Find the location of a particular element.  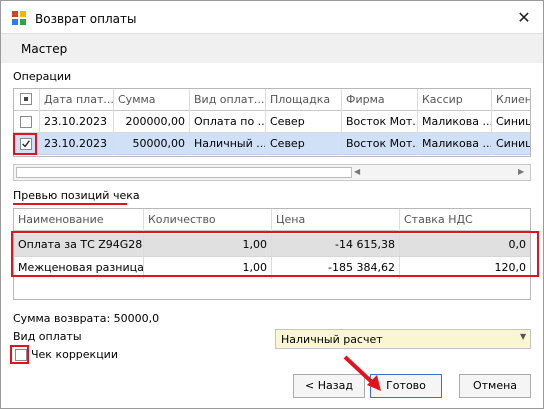

column-header: Наименование is located at coordinates (79, 220).